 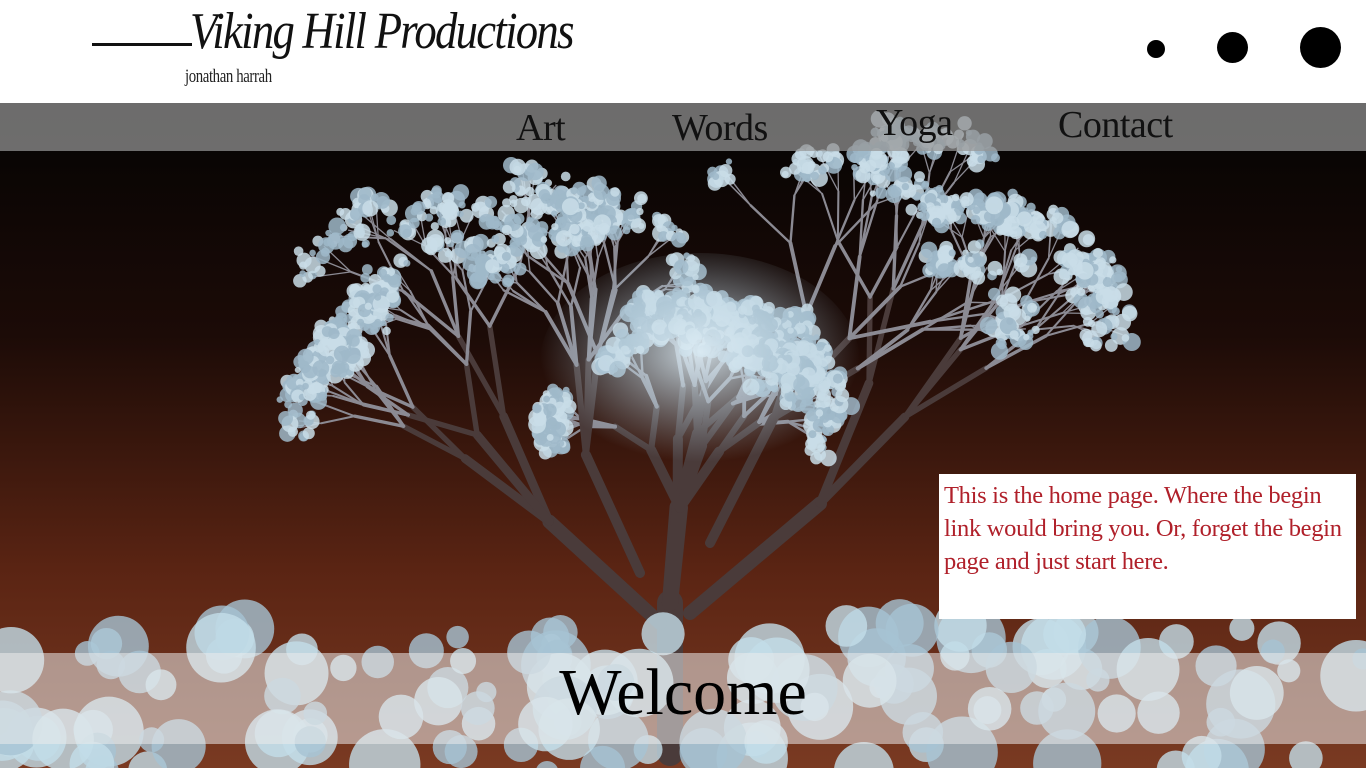 What do you see at coordinates (1115, 125) in the screenshot?
I see `nav-contact: Contact` at bounding box center [1115, 125].